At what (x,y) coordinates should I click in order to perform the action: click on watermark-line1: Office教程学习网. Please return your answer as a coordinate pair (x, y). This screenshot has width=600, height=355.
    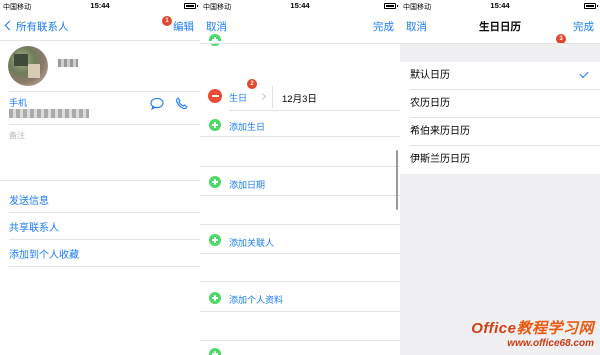
    Looking at the image, I should click on (532, 327).